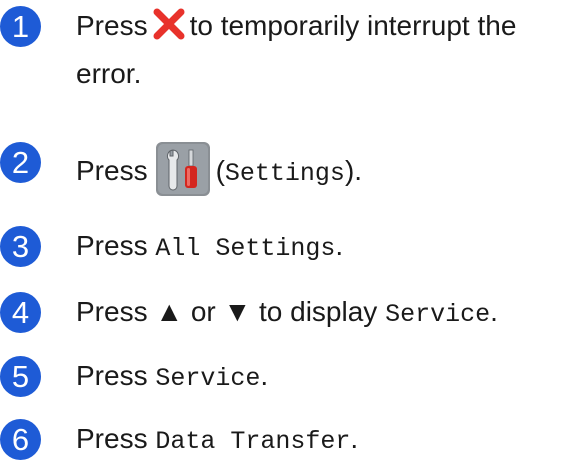 This screenshot has width=582, height=463. What do you see at coordinates (172, 376) in the screenshot?
I see `step-text: Press Service.` at bounding box center [172, 376].